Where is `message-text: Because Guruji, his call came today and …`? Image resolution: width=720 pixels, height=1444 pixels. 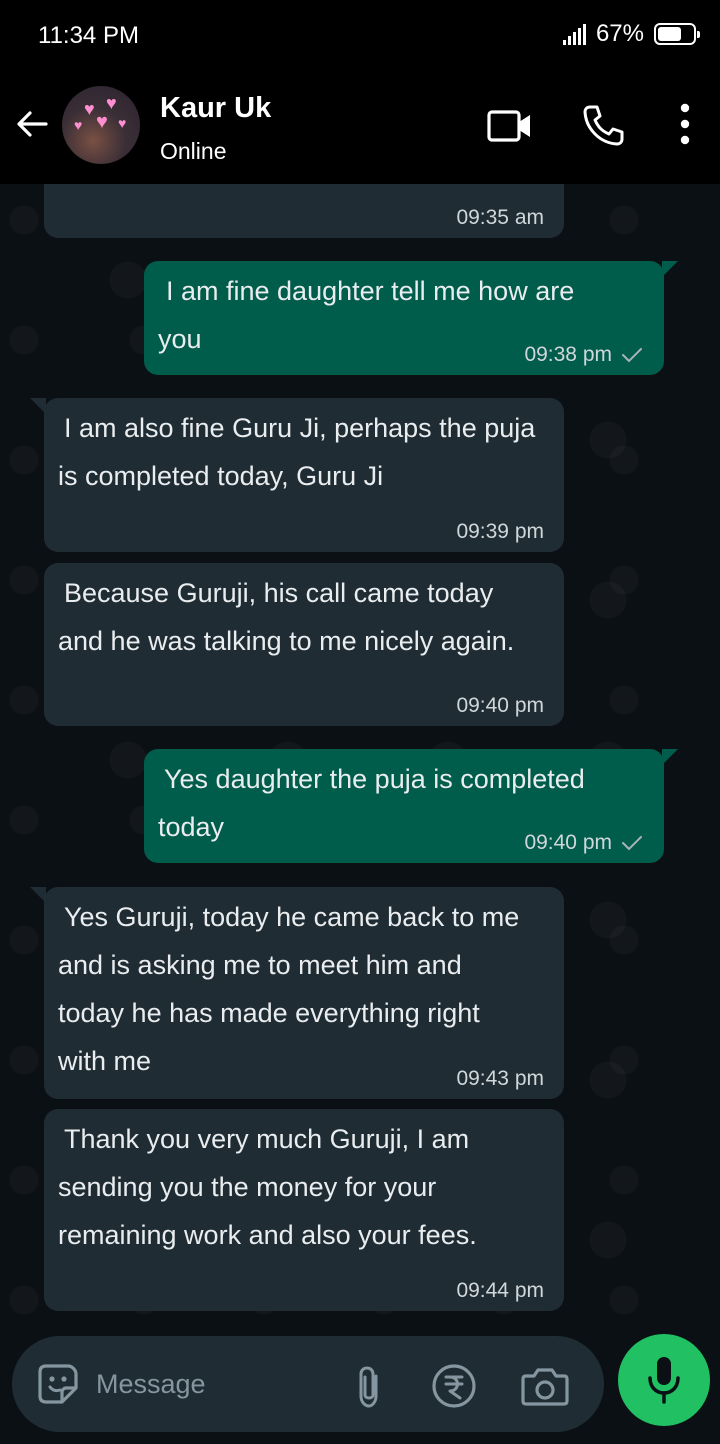
message-text: Because Guruji, his call came today and … is located at coordinates (286, 617).